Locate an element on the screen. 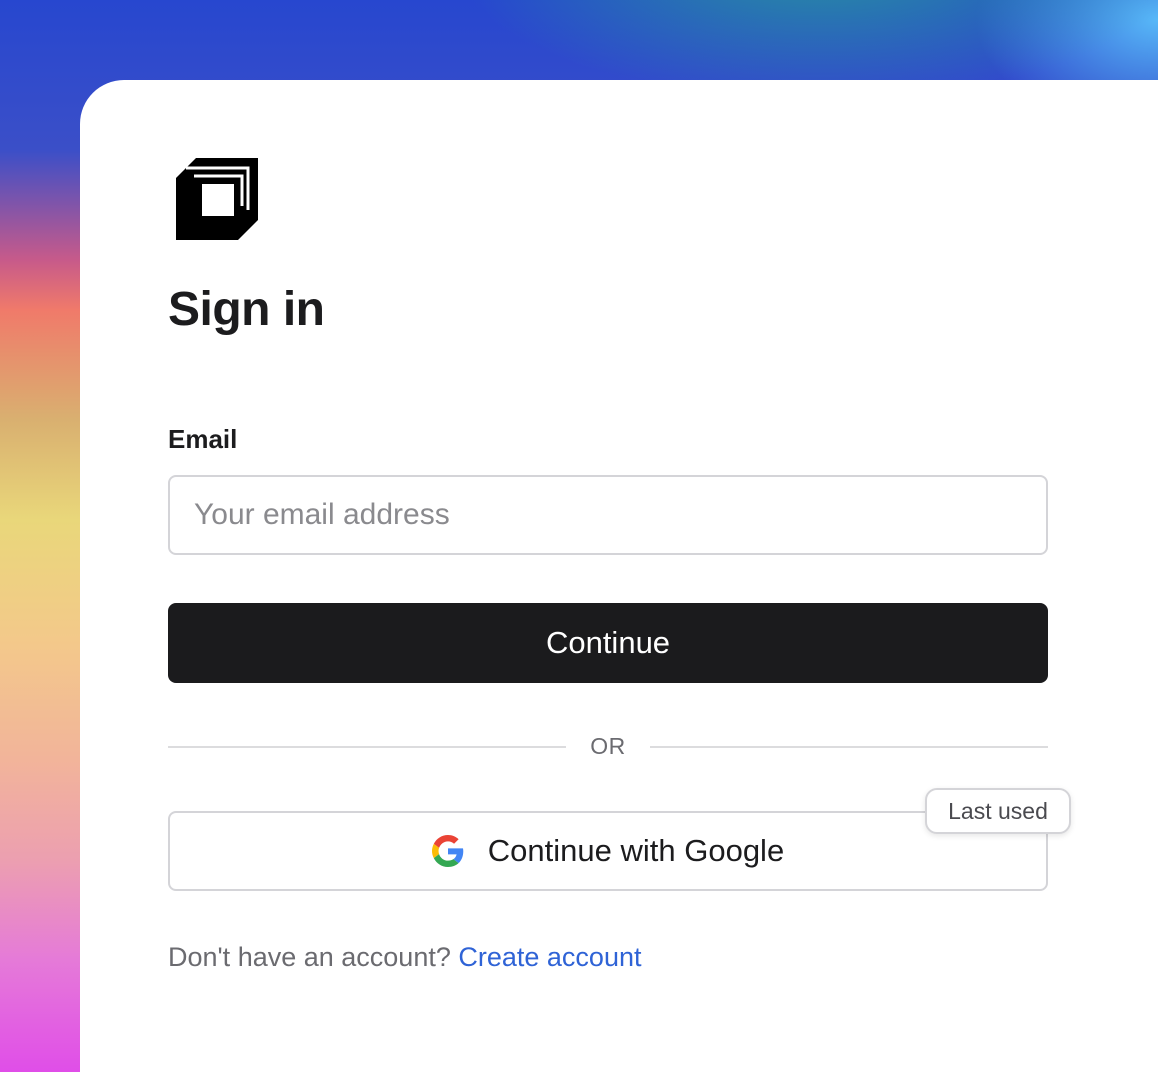  page-title: Sign in is located at coordinates (246, 309).